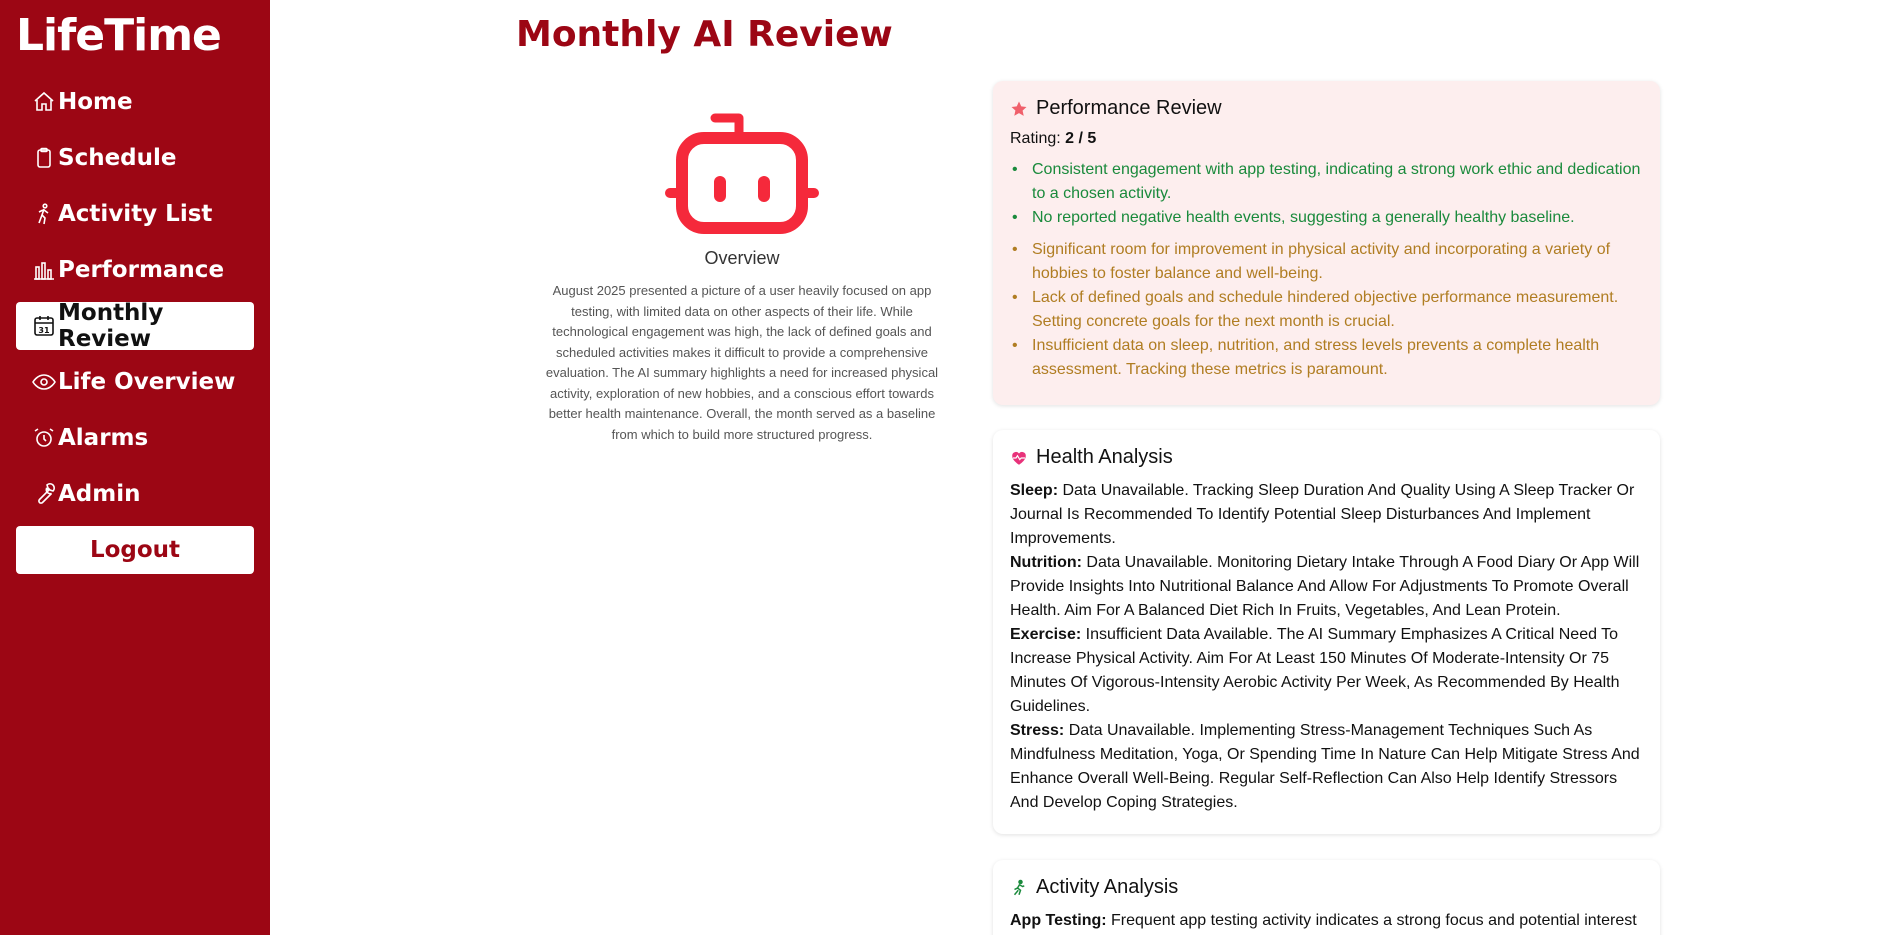 The width and height of the screenshot is (1889, 935). What do you see at coordinates (44, 382) in the screenshot?
I see `eye-icon` at bounding box center [44, 382].